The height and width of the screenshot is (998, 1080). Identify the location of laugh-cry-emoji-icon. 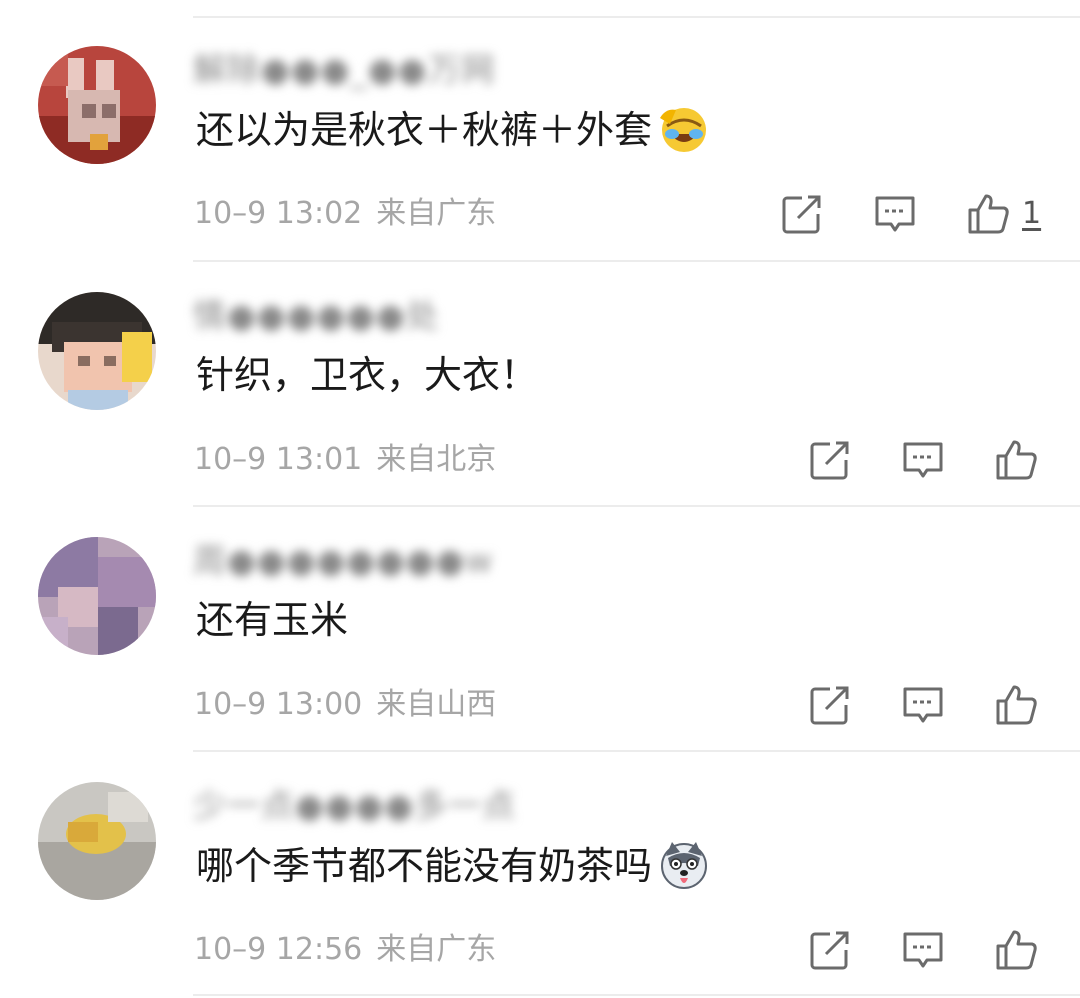
(684, 130).